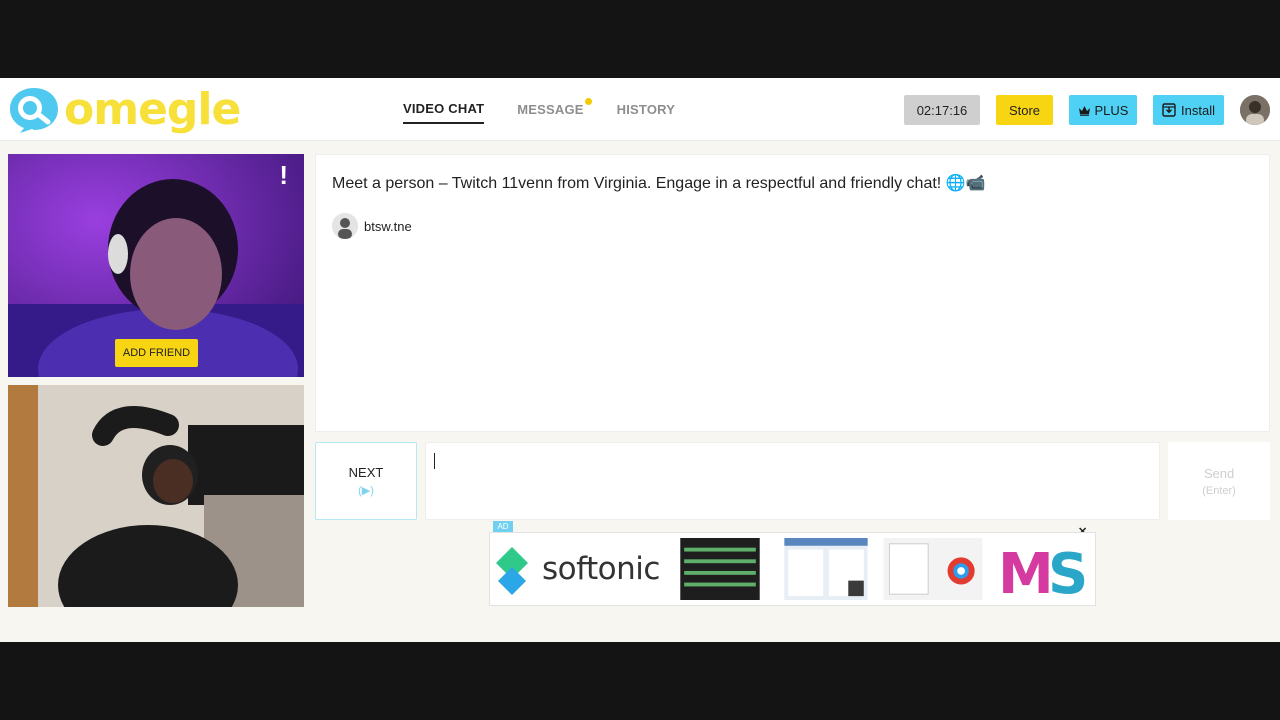  Describe the element at coordinates (550, 109) in the screenshot. I see `tab-message-label: MESSAGE` at that location.